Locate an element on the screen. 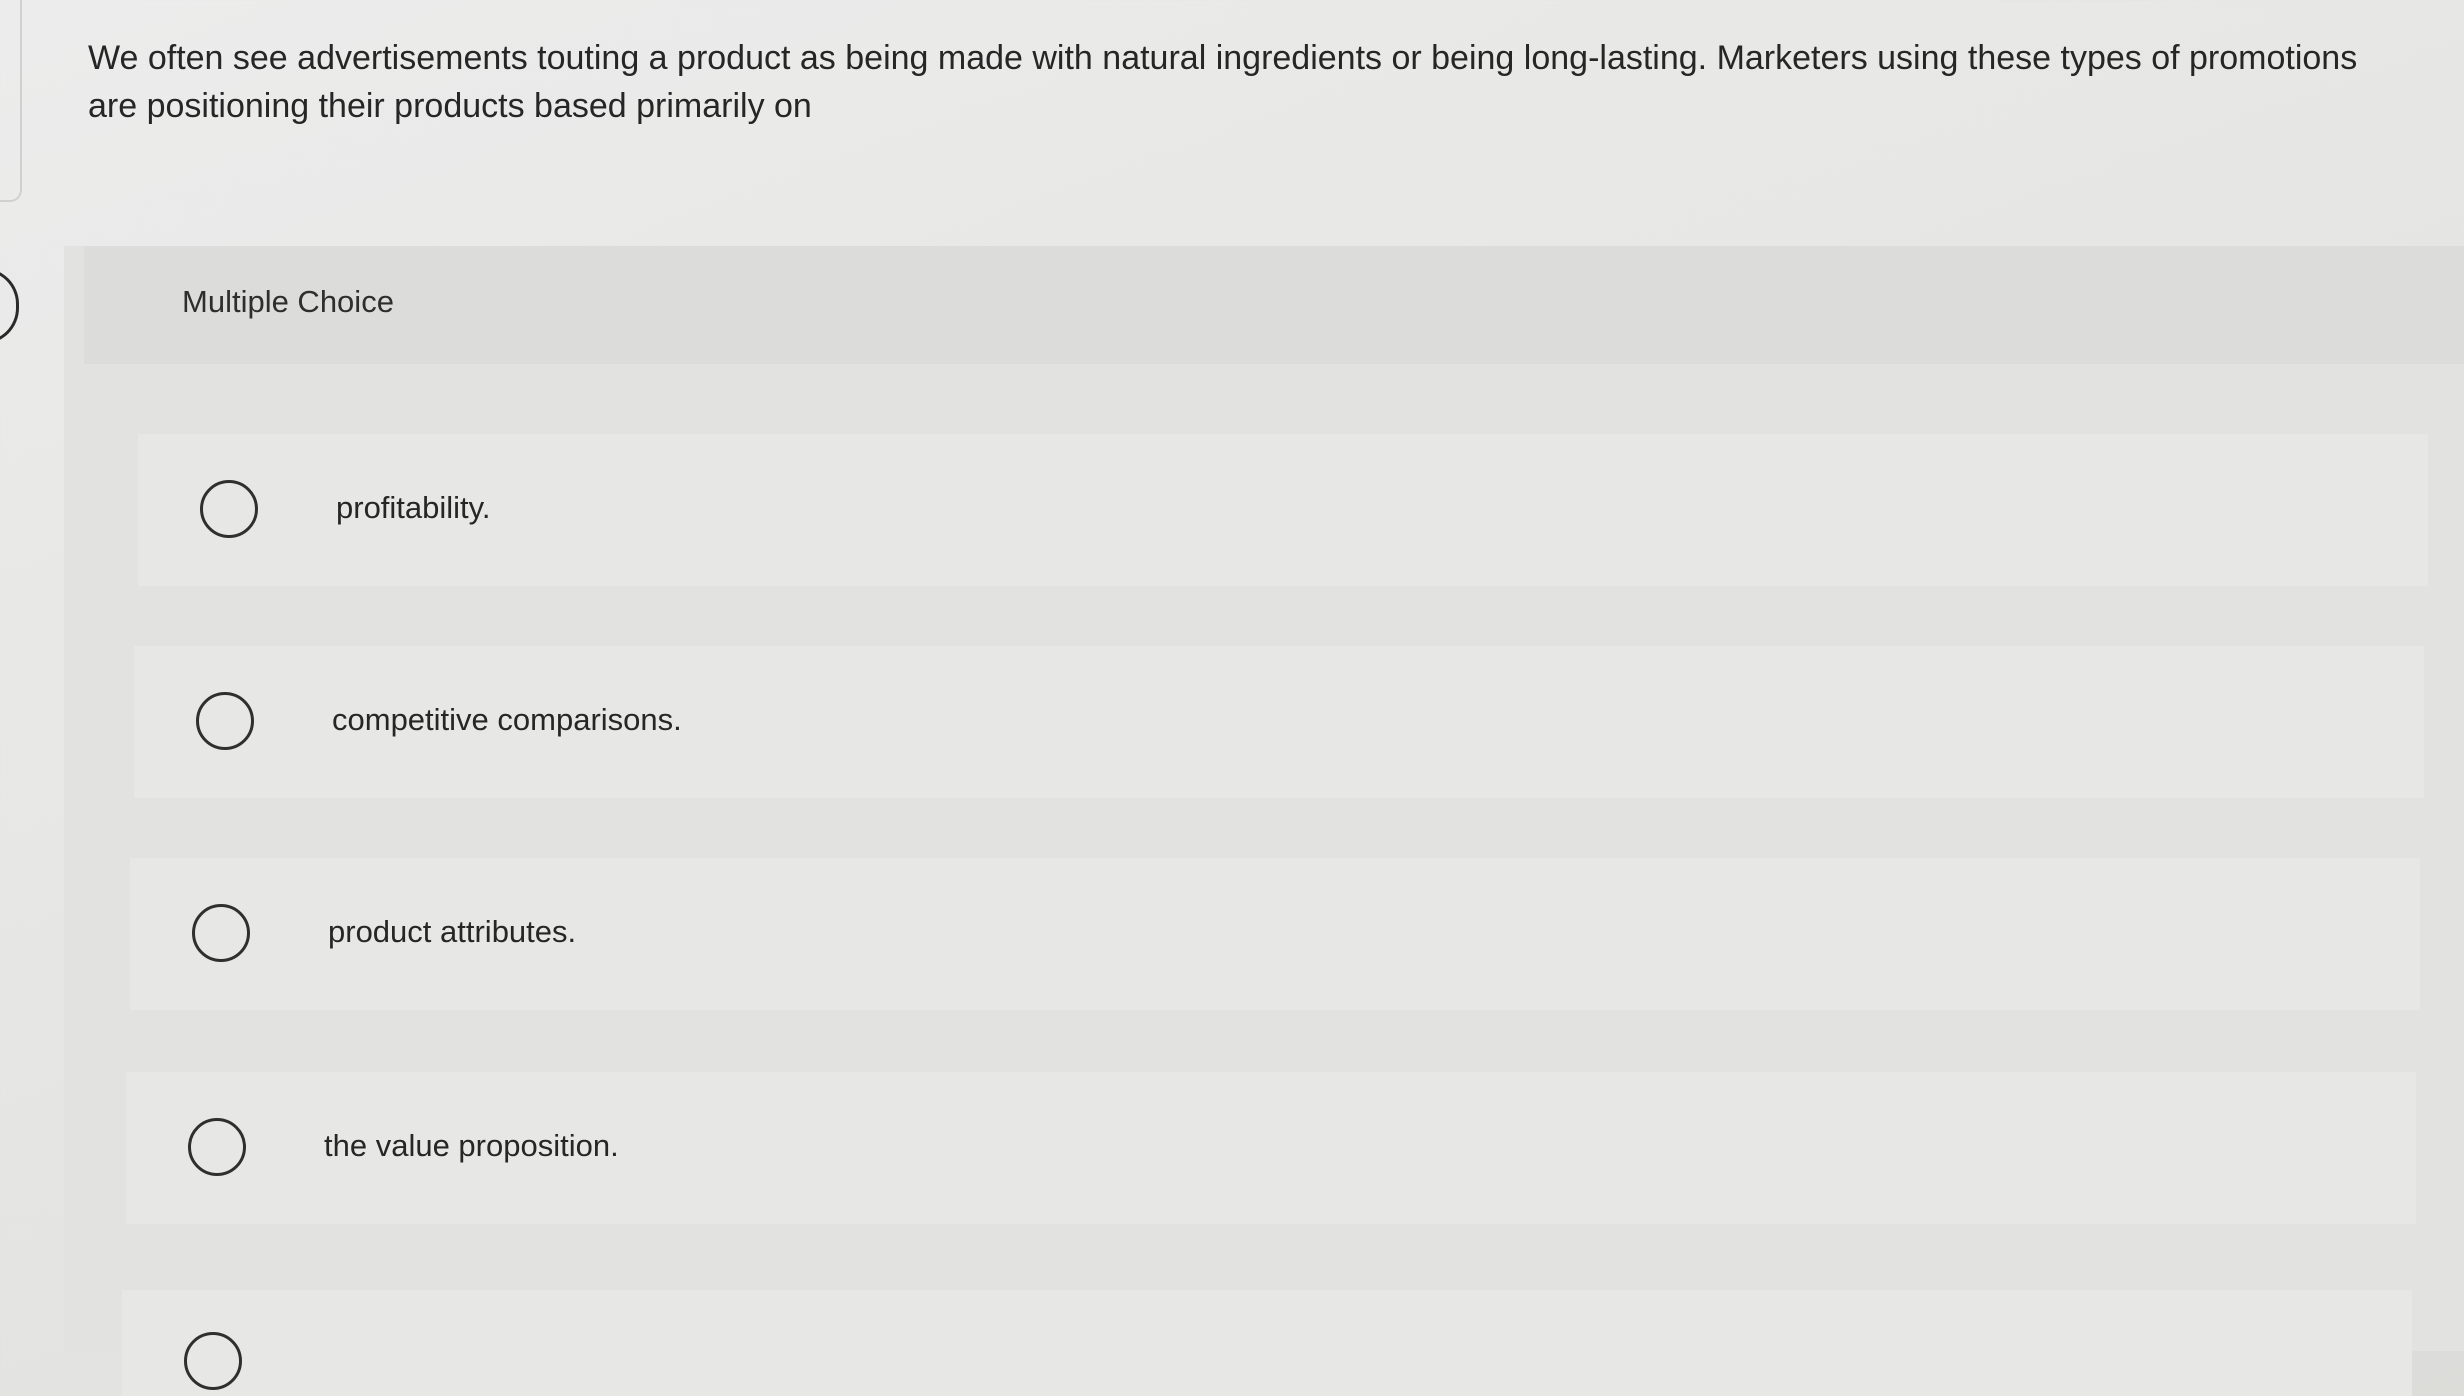  choice-option-5-partial is located at coordinates (1267, 1343).